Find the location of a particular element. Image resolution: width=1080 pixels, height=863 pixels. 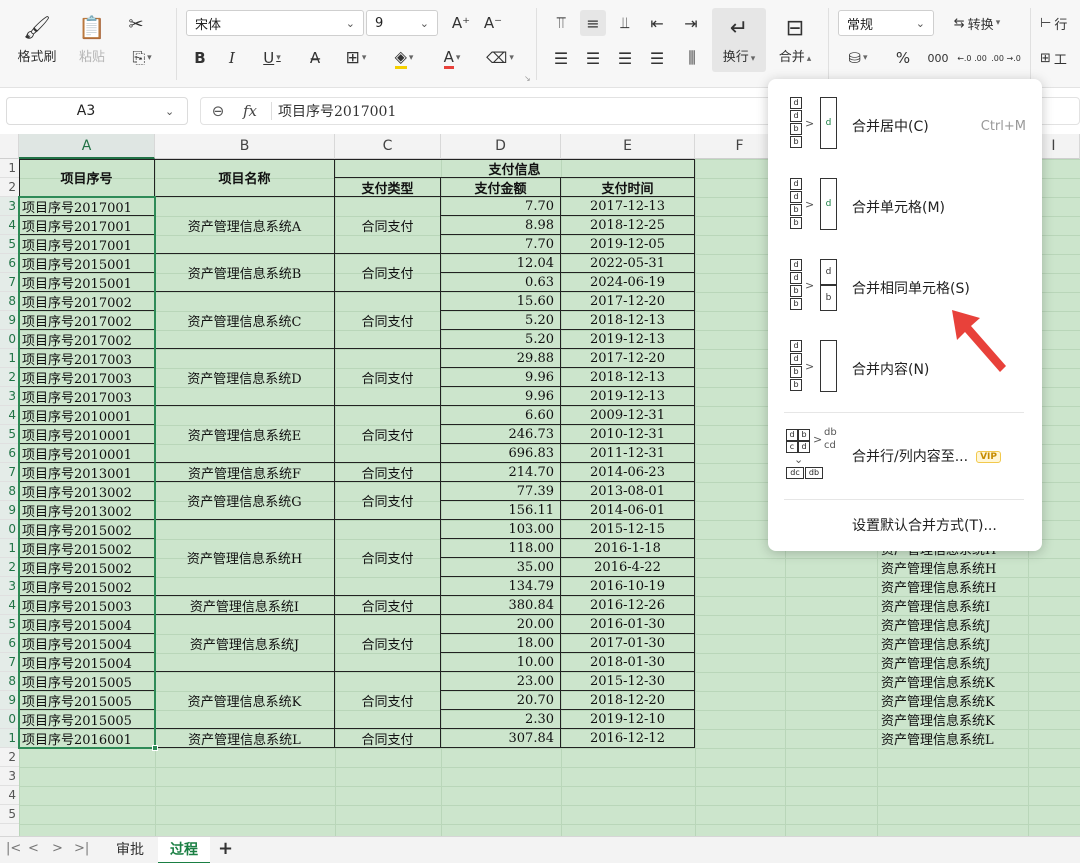

tab-shenpi: 审批 is located at coordinates (130, 850).